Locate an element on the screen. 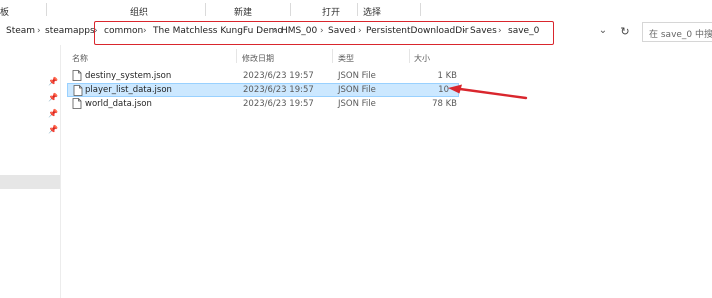 This screenshot has height=298, width=712. file-size: 1 KB is located at coordinates (447, 76).